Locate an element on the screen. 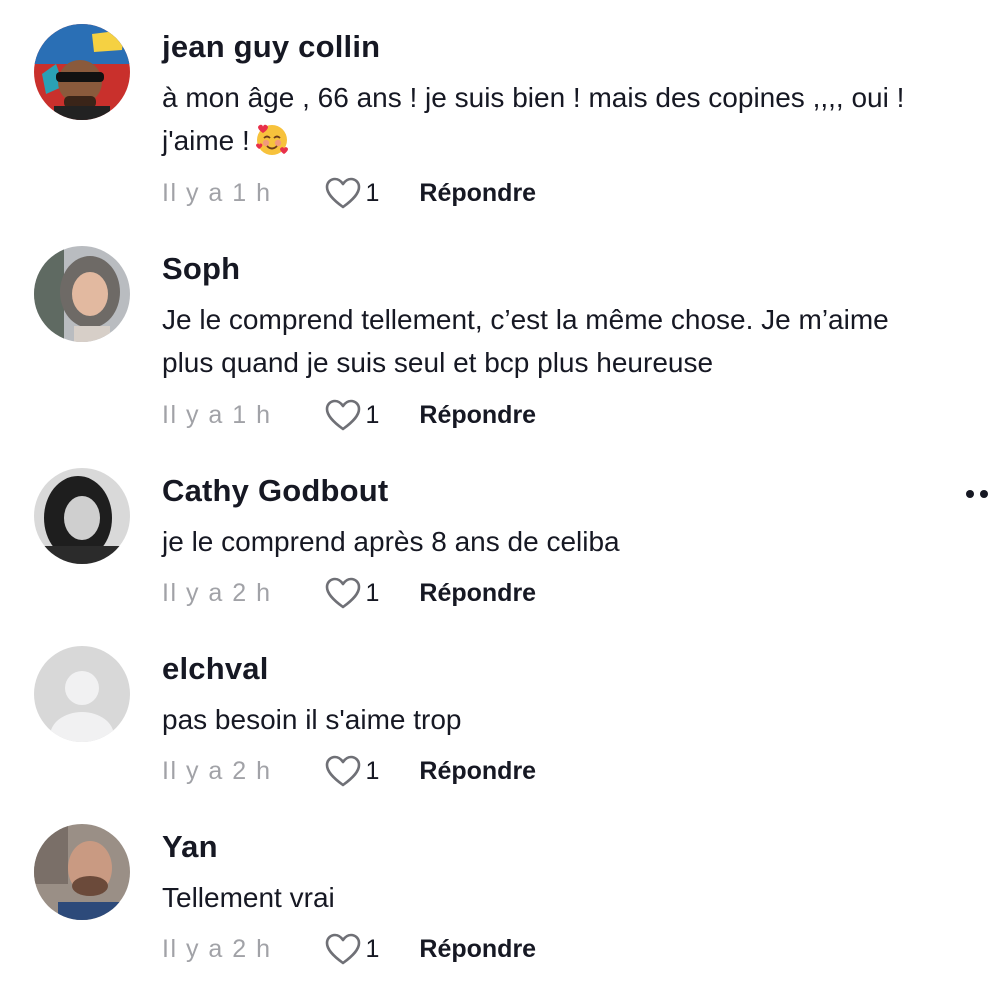 This screenshot has height=1002, width=990. smiling-face-with-hearts-icon is located at coordinates (272, 139).